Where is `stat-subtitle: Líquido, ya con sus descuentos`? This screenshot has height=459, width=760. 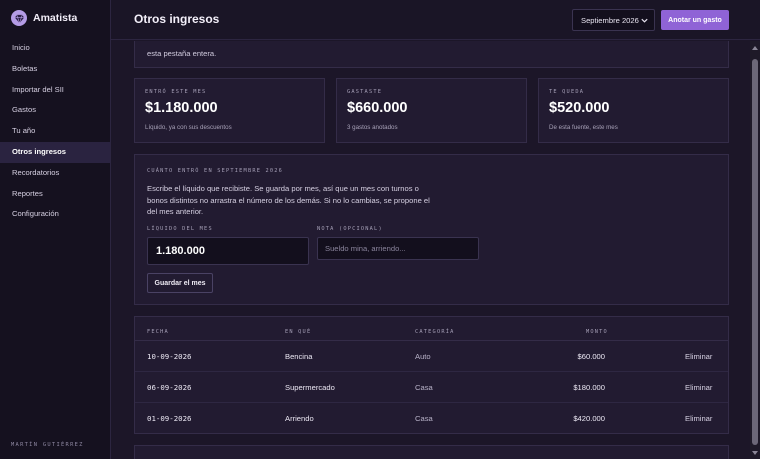 stat-subtitle: Líquido, ya con sus descuentos is located at coordinates (188, 127).